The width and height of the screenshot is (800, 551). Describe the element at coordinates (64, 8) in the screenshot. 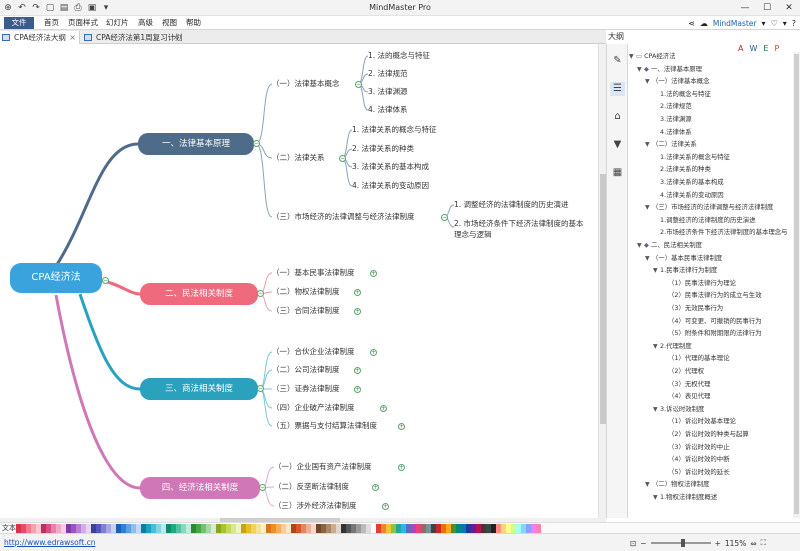

I see `open-file-icon: ▤` at that location.